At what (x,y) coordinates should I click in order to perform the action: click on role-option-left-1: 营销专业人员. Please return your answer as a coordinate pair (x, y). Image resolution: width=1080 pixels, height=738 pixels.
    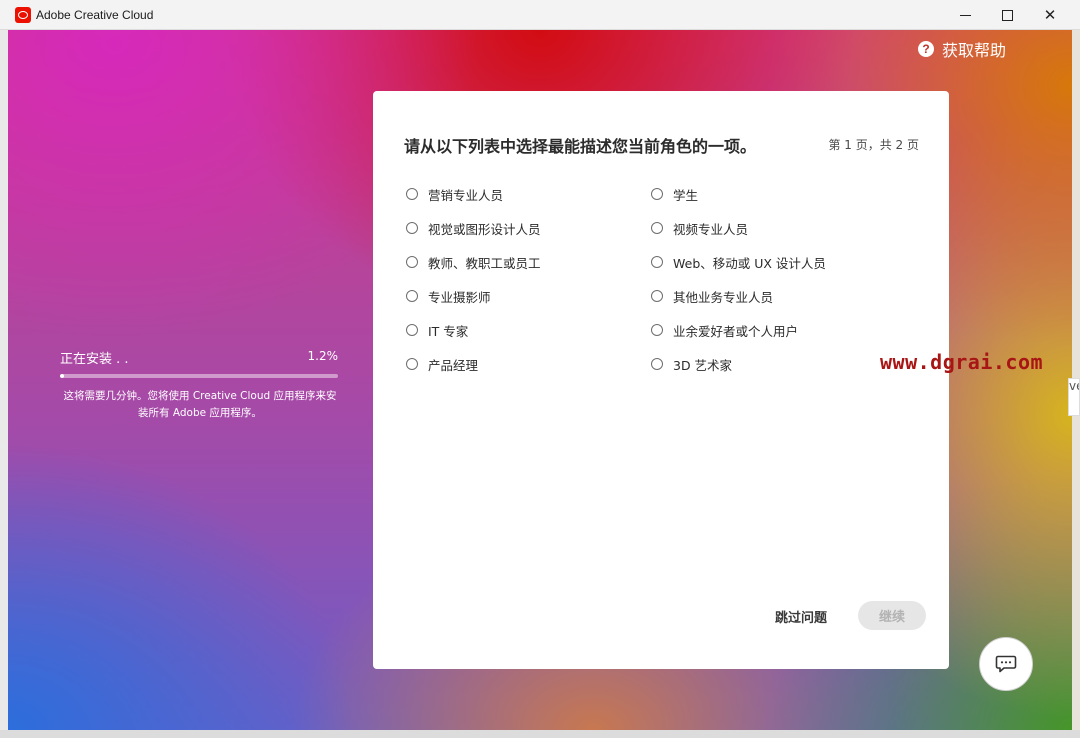
    Looking at the image, I should click on (454, 194).